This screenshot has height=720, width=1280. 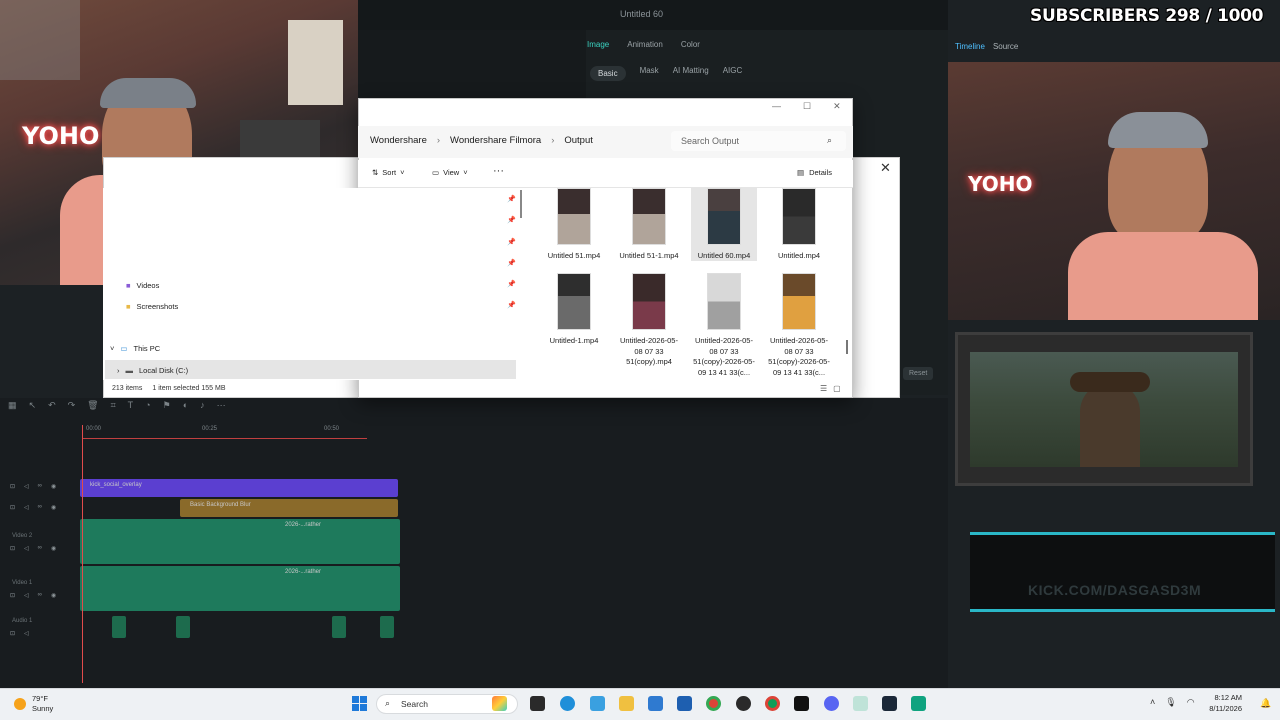 I want to click on tab-timeline: Timeline, so click(x=970, y=46).